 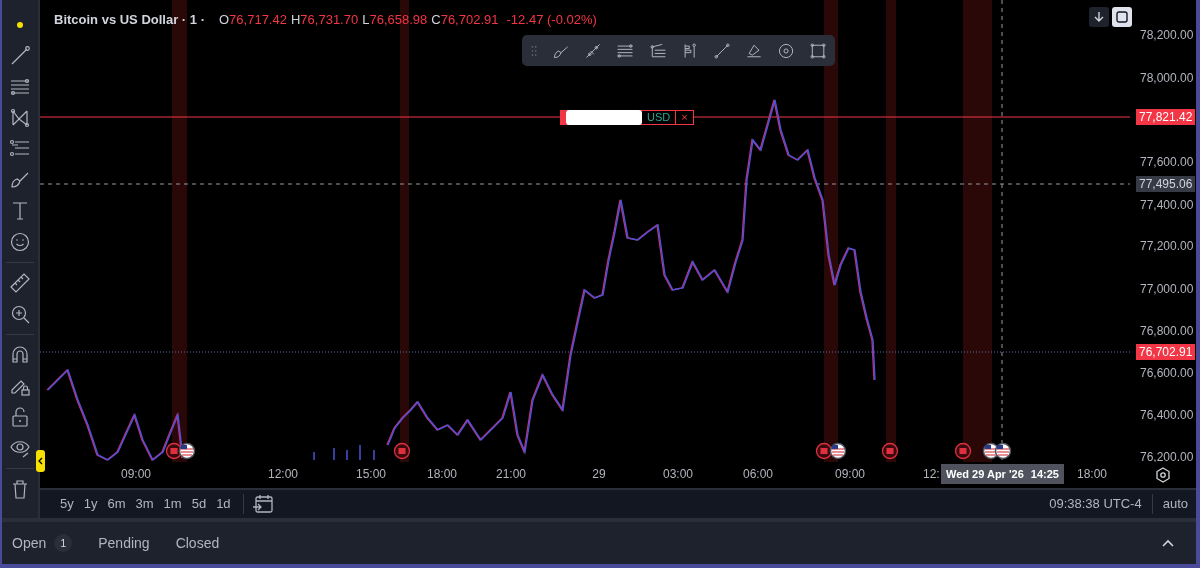 What do you see at coordinates (1166, 117) in the screenshot?
I see `order-price-label: 77,821.42` at bounding box center [1166, 117].